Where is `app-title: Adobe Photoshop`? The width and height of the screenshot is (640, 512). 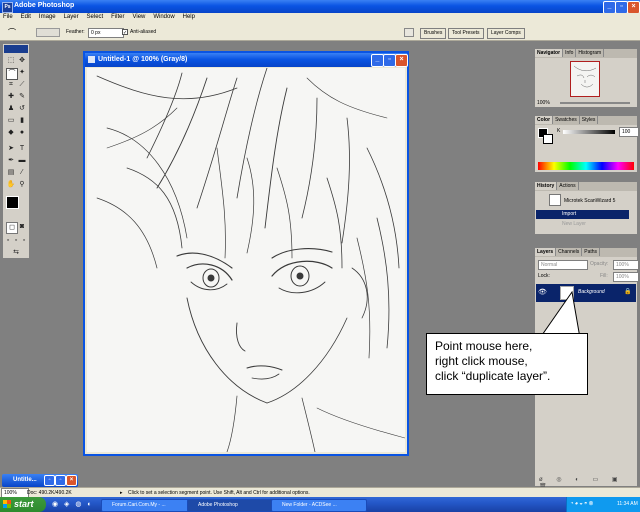
app-title: Adobe Photoshop is located at coordinates (44, 5).